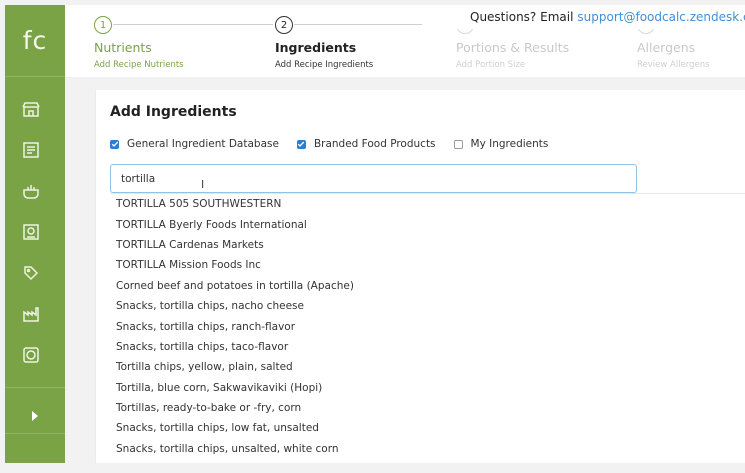 This screenshot has width=745, height=473. Describe the element at coordinates (31, 355) in the screenshot. I see `support-icon` at that location.